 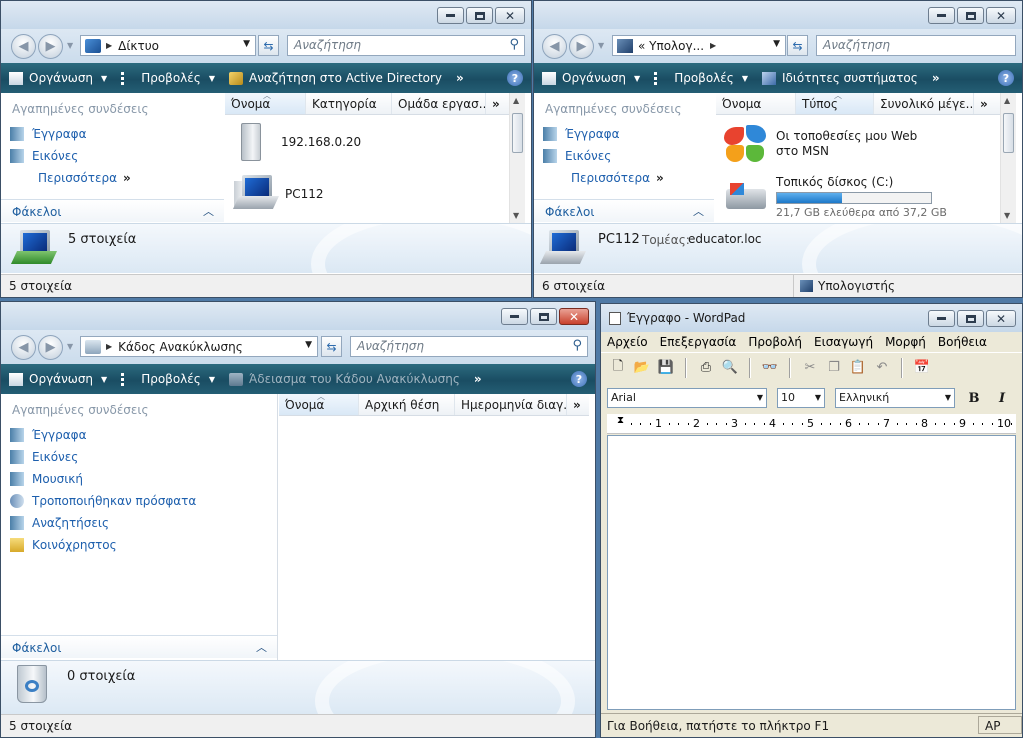 I want to click on search-input: Αναζήτηση ⚲, so click(x=406, y=45).